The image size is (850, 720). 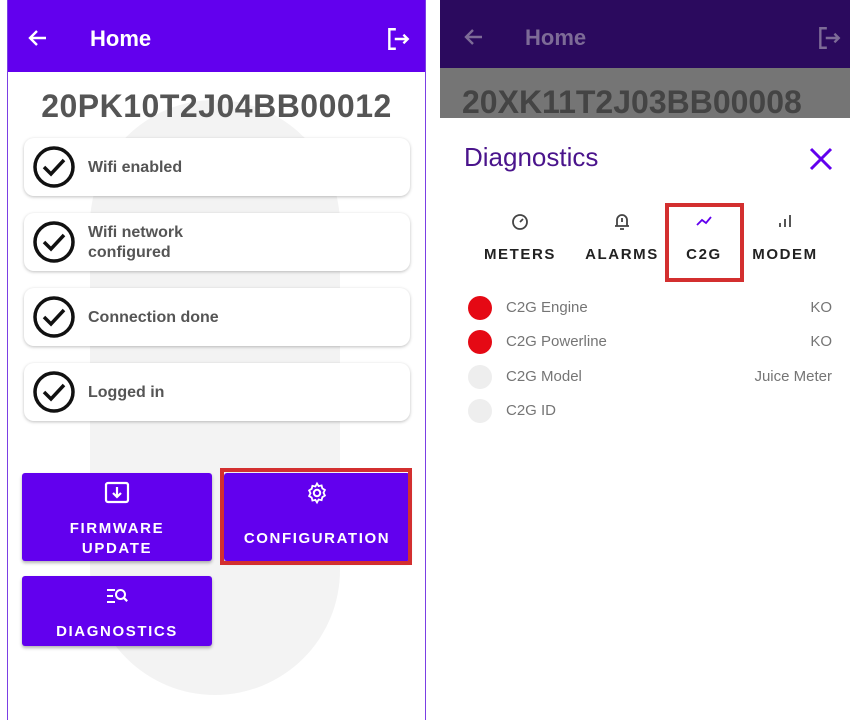 What do you see at coordinates (650, 410) in the screenshot?
I see `status-row-c2g-id: C2G ID` at bounding box center [650, 410].